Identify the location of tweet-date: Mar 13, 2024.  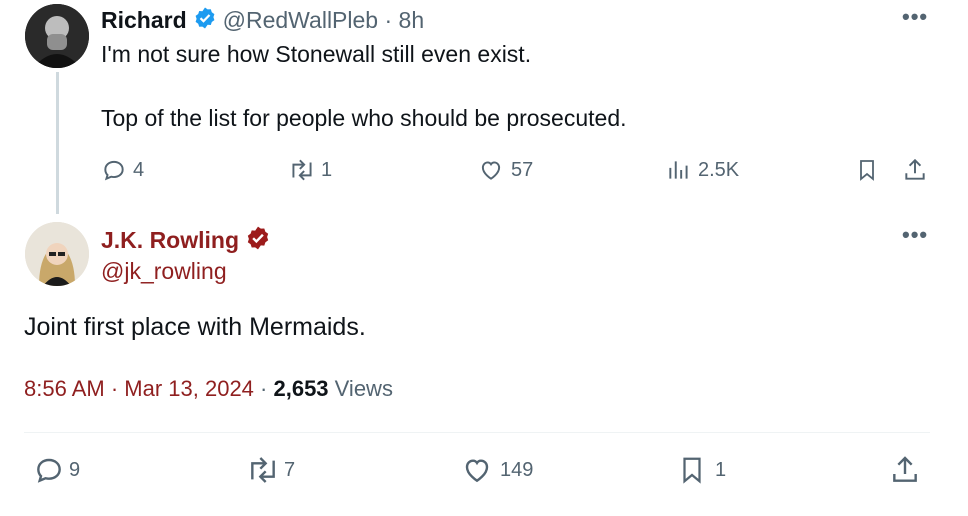
(189, 388).